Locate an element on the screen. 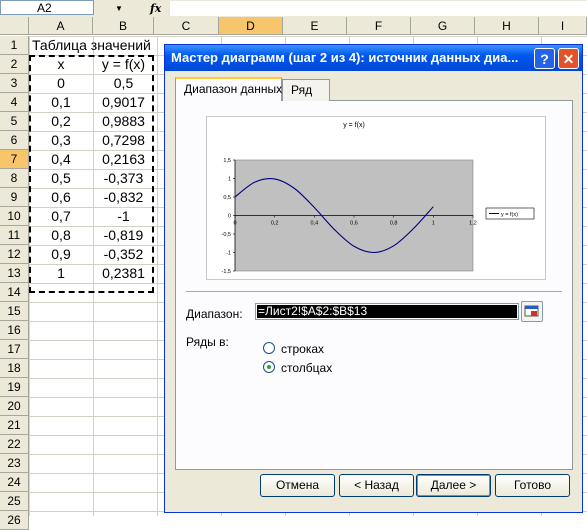 Image resolution: width=587 pixels, height=530 pixels. range-input: =Лист2!$A$2:$B$13 is located at coordinates (387, 311).